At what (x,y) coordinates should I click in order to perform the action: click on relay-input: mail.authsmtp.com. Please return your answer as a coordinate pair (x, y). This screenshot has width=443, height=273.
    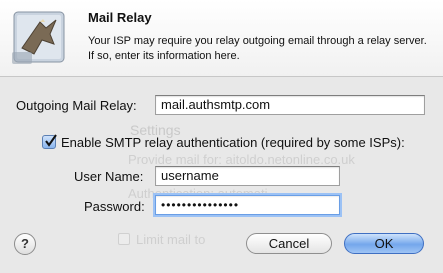
    Looking at the image, I should click on (290, 105).